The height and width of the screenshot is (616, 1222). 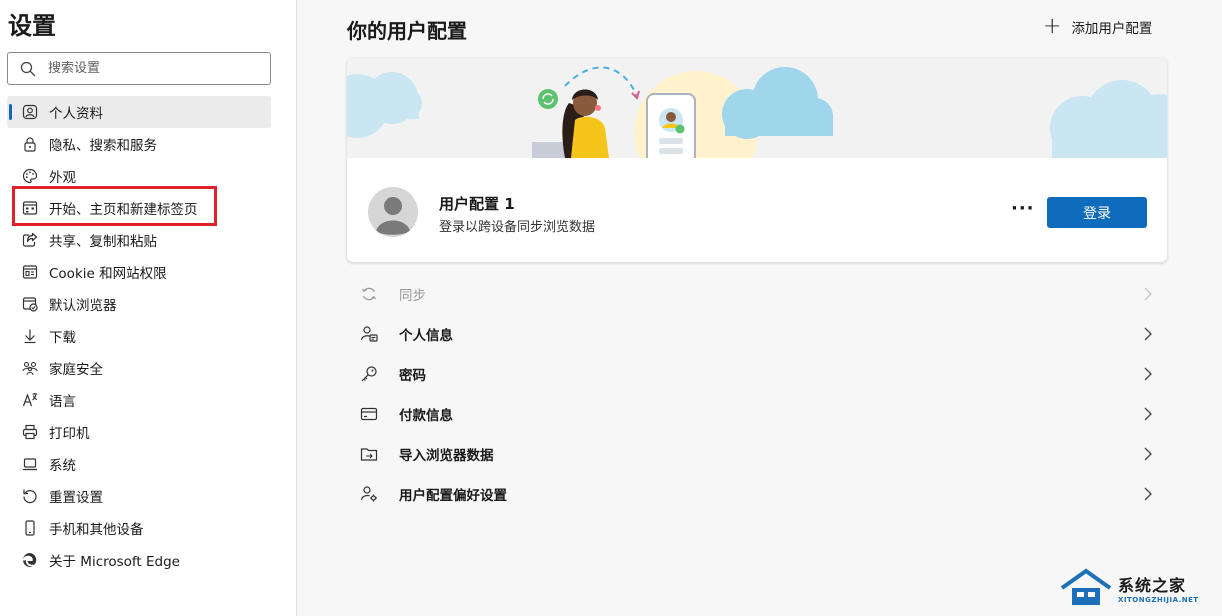 What do you see at coordinates (139, 368) in the screenshot?
I see `sidebar-item-family-safety: 家庭安全` at bounding box center [139, 368].